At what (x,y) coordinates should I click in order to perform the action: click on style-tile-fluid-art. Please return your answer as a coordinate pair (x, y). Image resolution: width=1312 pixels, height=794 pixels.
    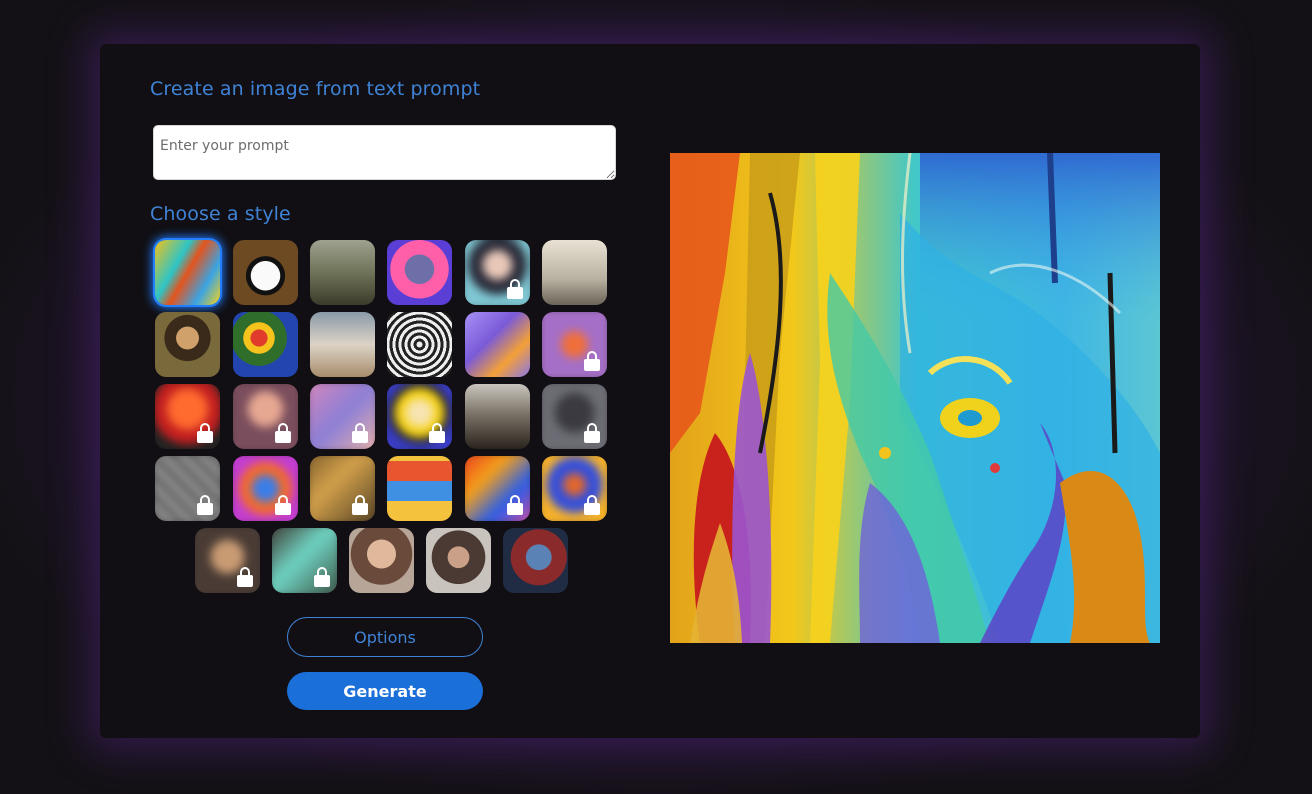
    Looking at the image, I should click on (497, 488).